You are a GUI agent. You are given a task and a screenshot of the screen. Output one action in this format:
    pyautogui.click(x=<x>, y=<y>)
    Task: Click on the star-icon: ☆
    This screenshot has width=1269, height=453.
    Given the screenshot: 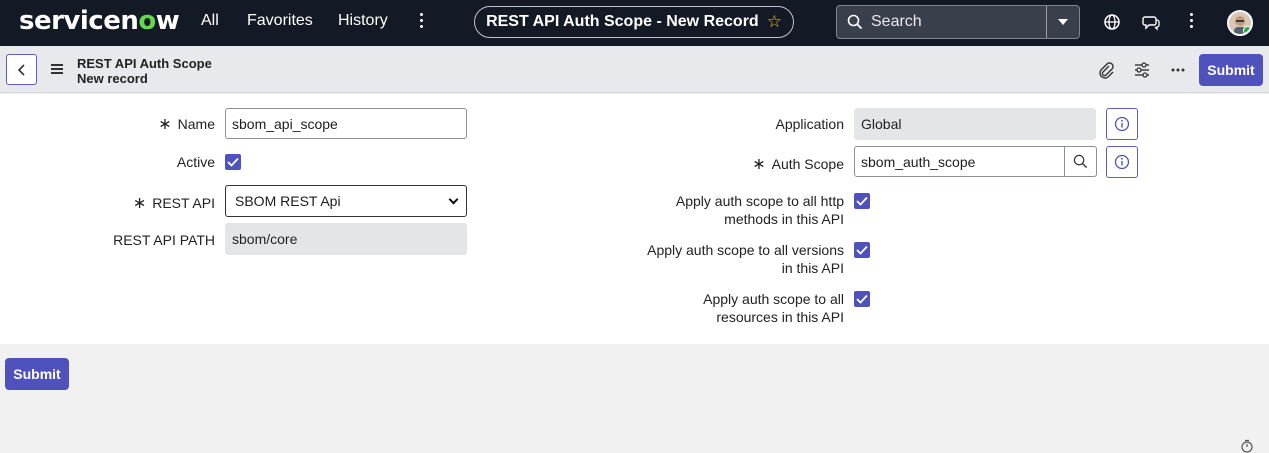 What is the action you would take?
    pyautogui.click(x=774, y=22)
    